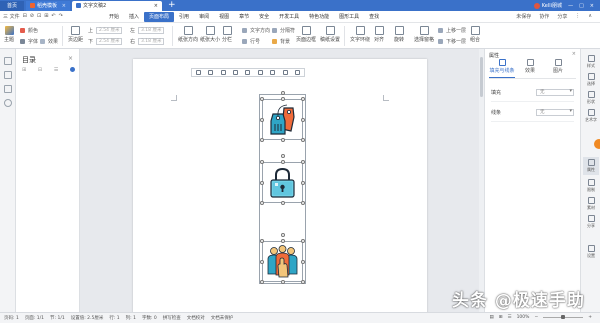 The image size is (600, 323). Describe the element at coordinates (282, 261) in the screenshot. I see `team-image` at that location.